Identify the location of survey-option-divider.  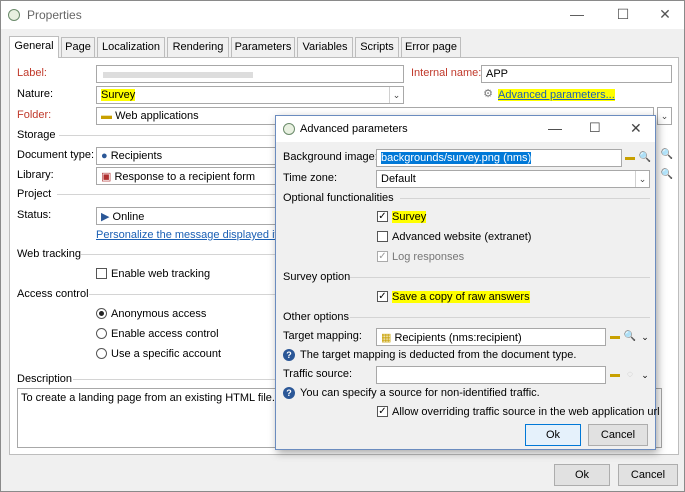
(500, 277).